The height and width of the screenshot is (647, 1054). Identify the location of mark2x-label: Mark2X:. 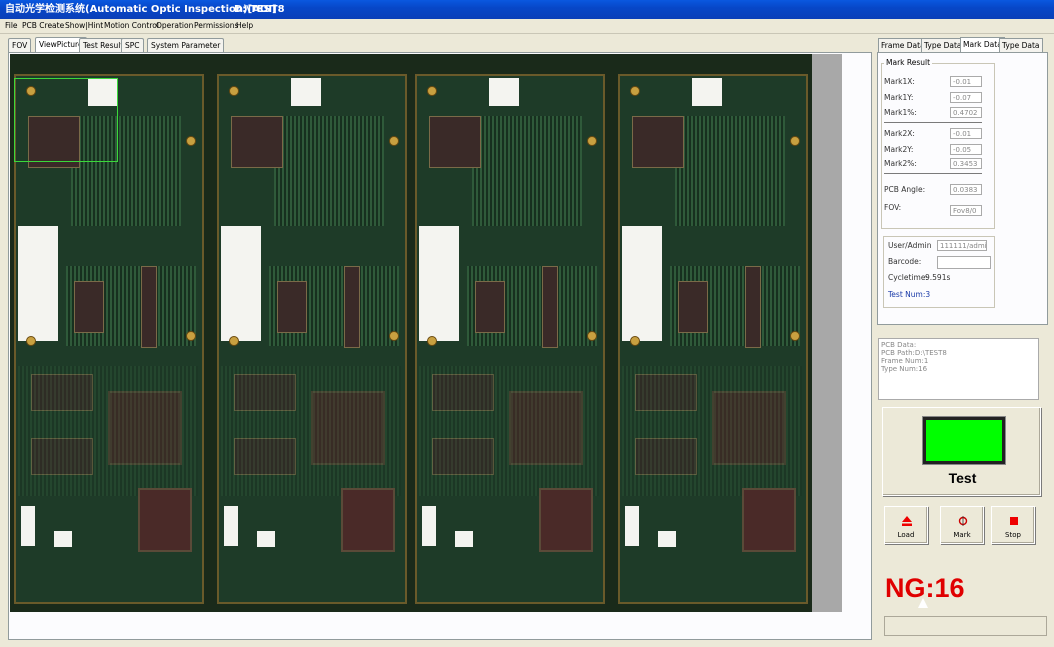
(899, 133).